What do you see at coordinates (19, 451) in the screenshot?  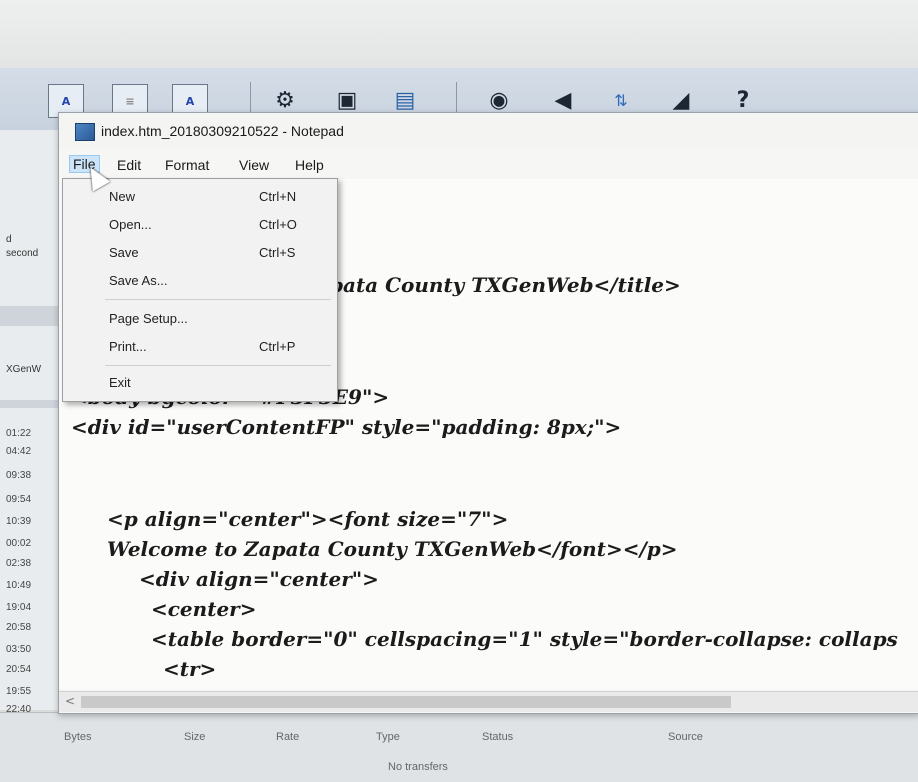 I see `host-time: 04:42` at bounding box center [19, 451].